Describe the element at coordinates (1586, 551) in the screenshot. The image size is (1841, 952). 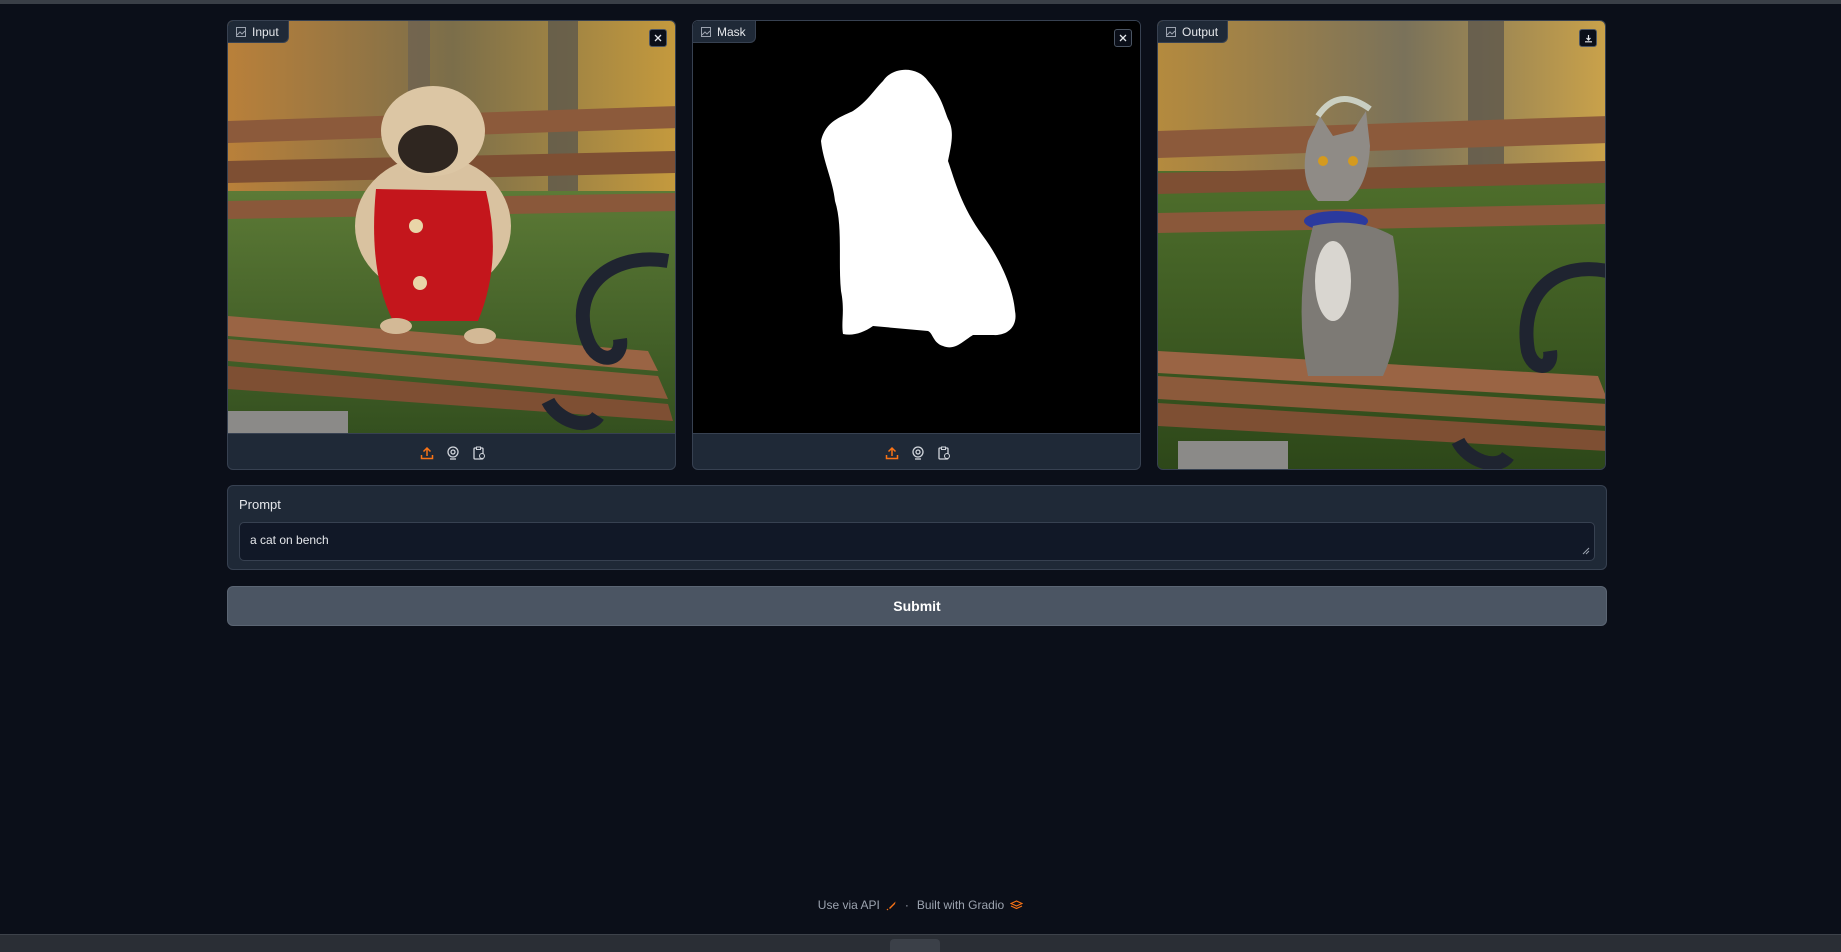
I see `resize-grip-icon` at that location.